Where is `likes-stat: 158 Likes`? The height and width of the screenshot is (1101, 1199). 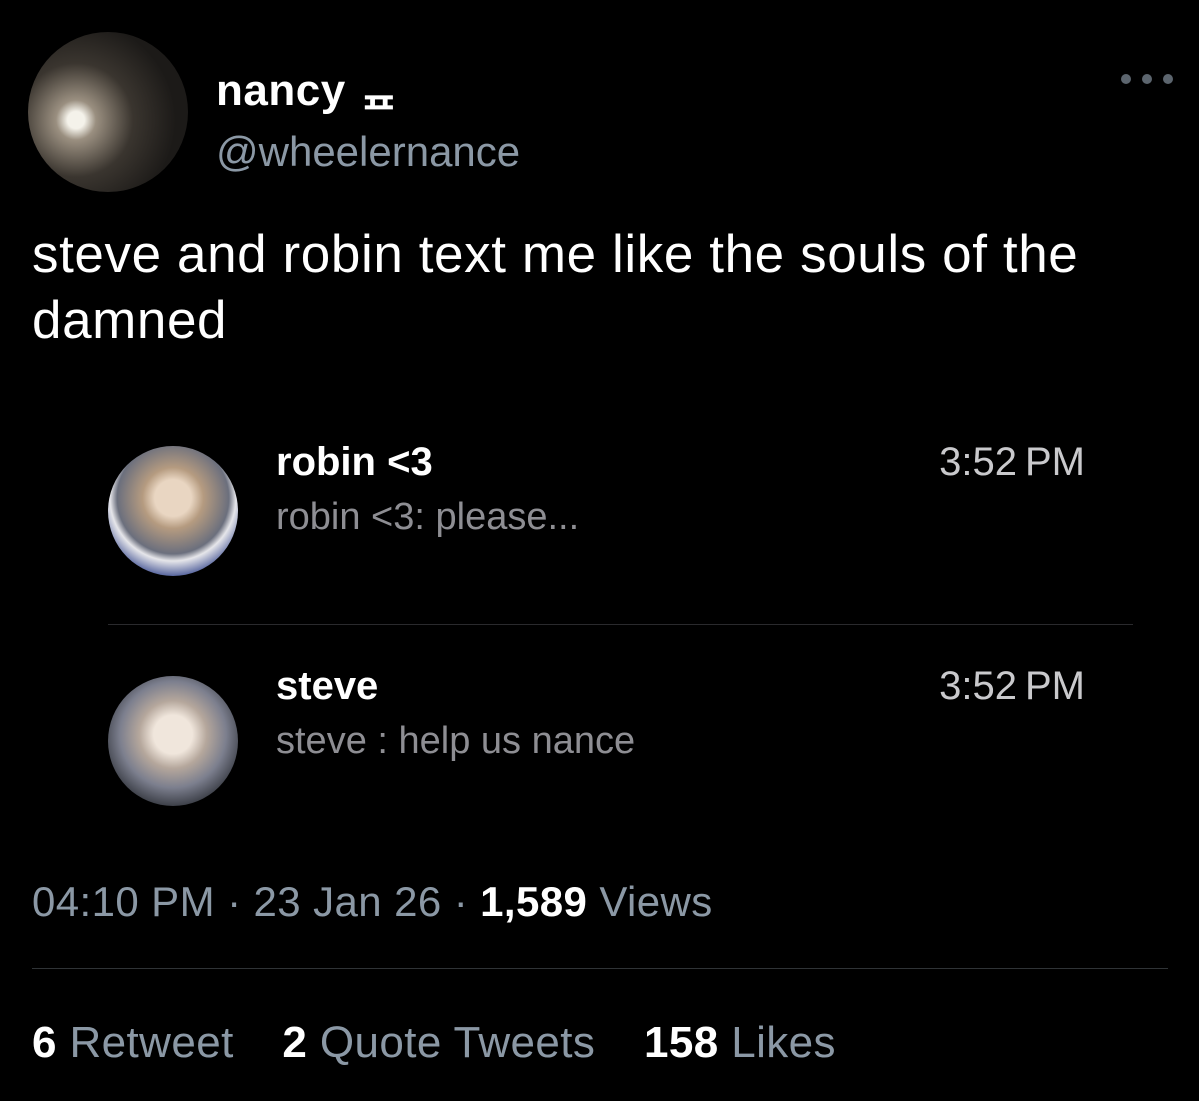
likes-stat: 158 Likes is located at coordinates (740, 1042).